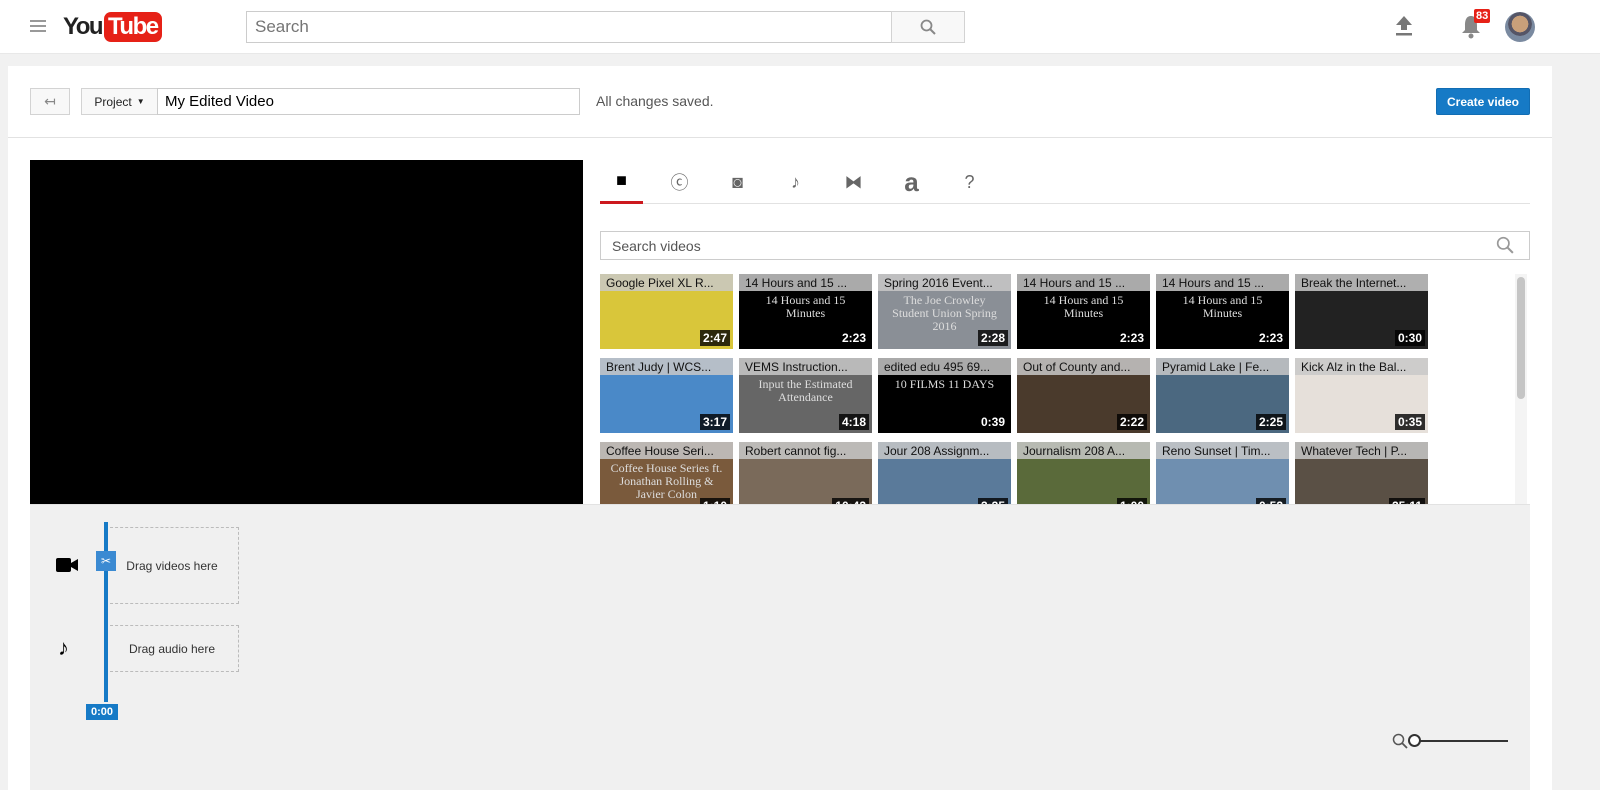 This screenshot has width=1600, height=790. What do you see at coordinates (50, 101) in the screenshot?
I see `back-button: ↤` at bounding box center [50, 101].